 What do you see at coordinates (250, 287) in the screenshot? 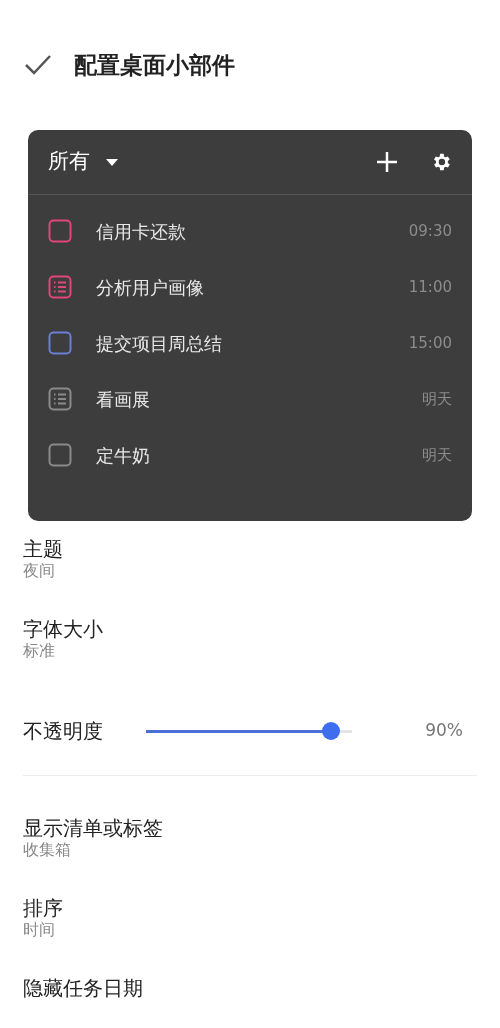
I see `task-row: 分析用户画像 11:00` at bounding box center [250, 287].